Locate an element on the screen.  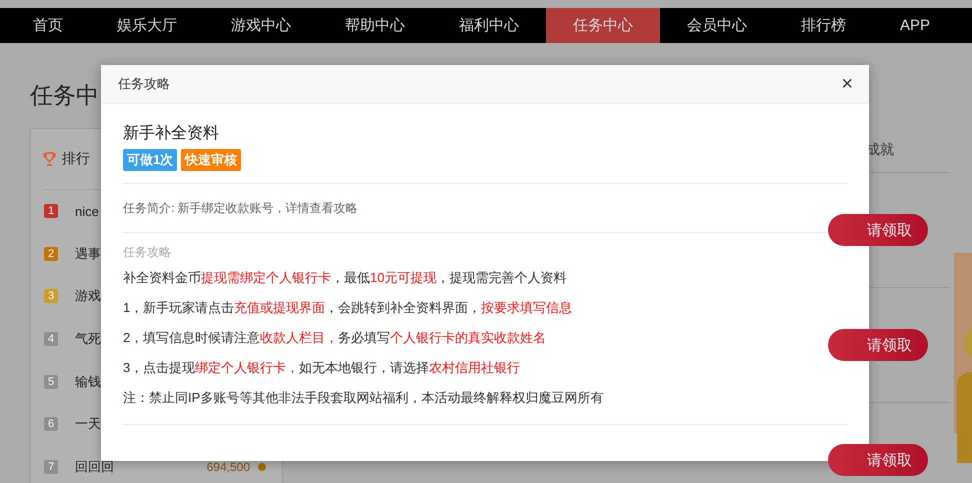
close-button: × is located at coordinates (847, 84).